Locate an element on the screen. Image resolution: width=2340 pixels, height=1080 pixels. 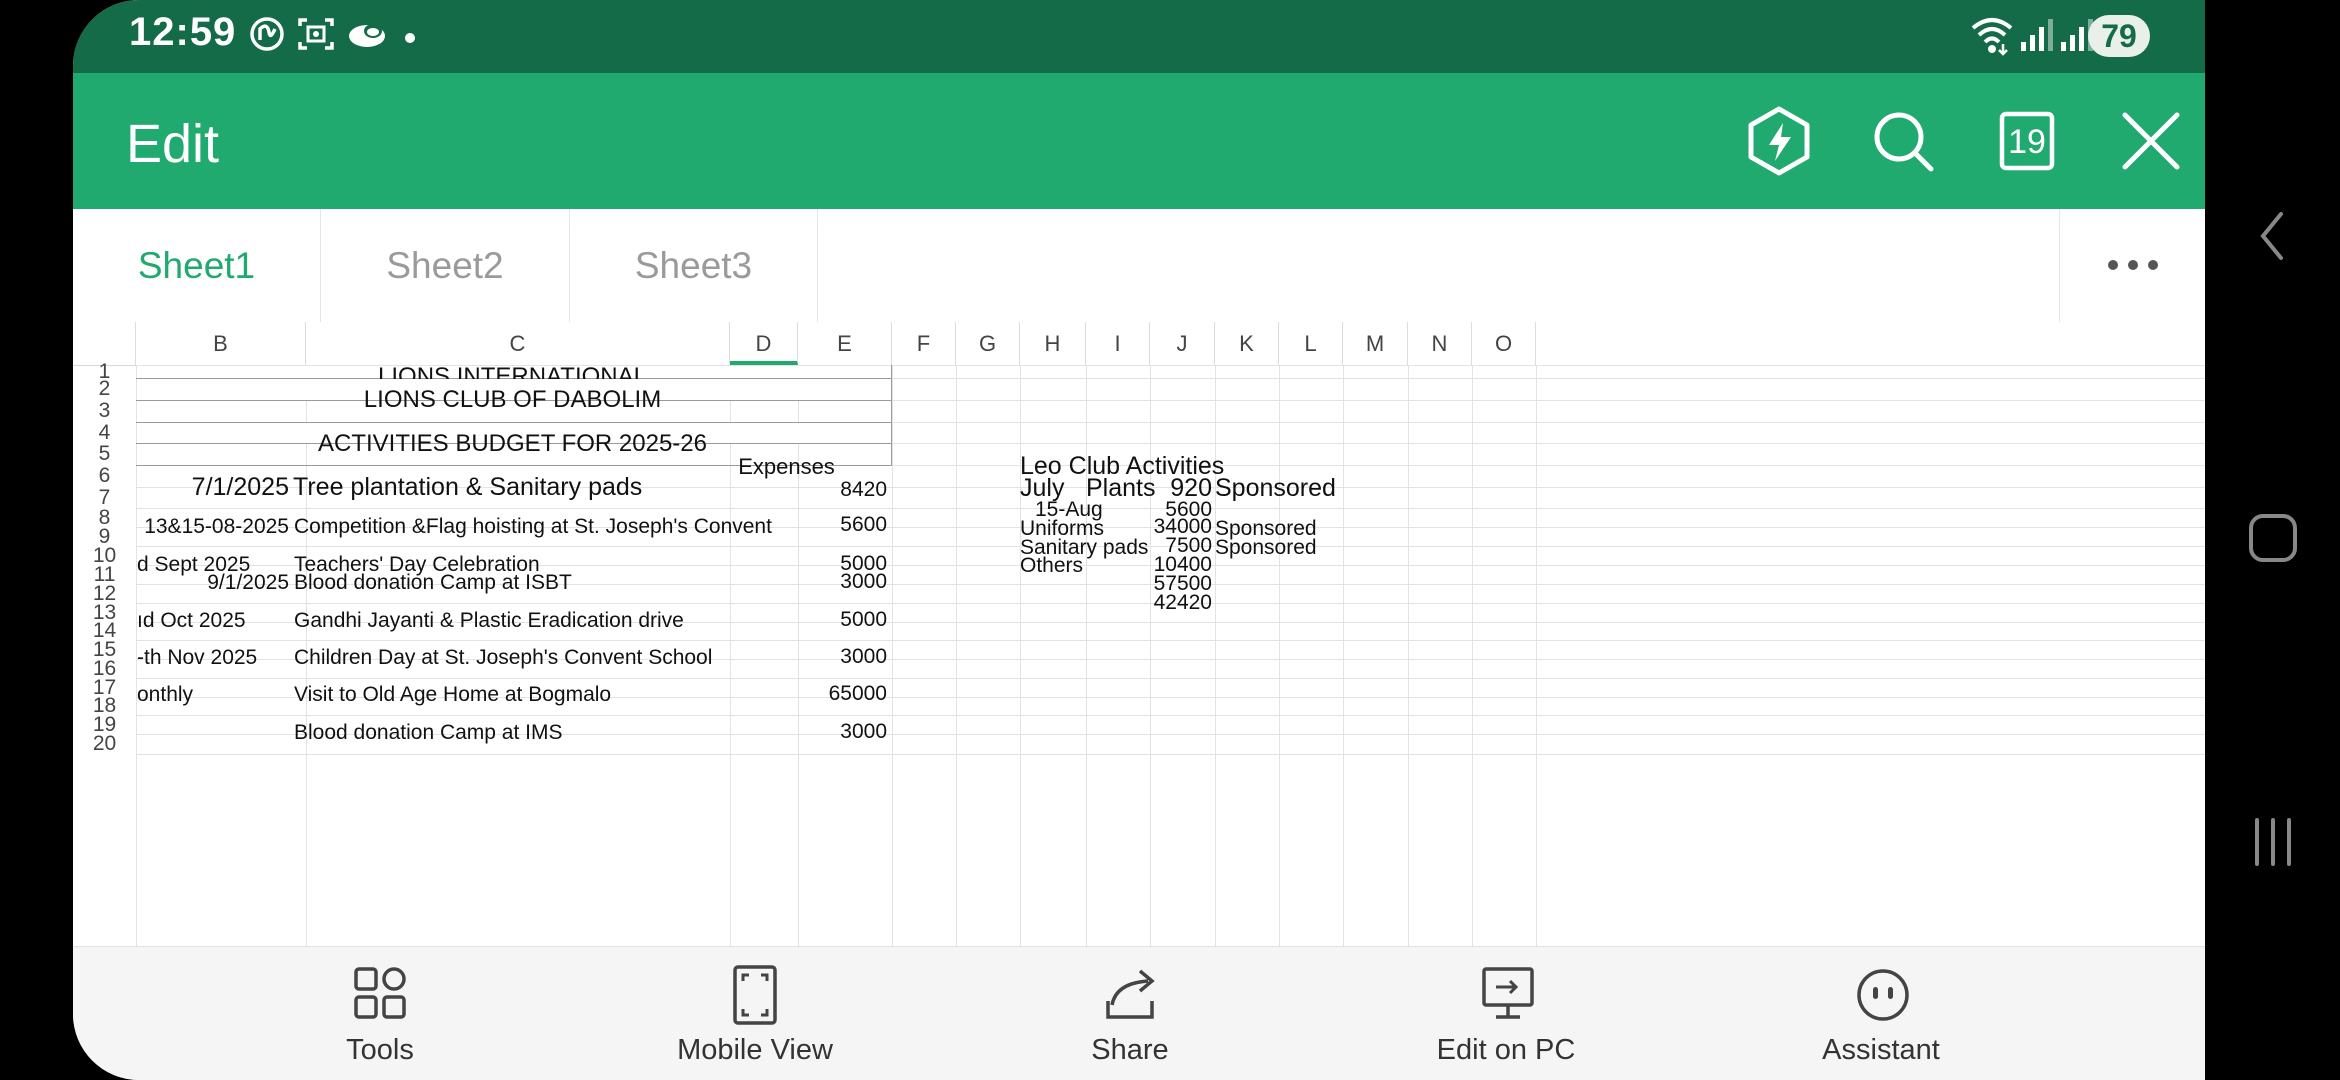
app-notification-icon is located at coordinates (267, 34).